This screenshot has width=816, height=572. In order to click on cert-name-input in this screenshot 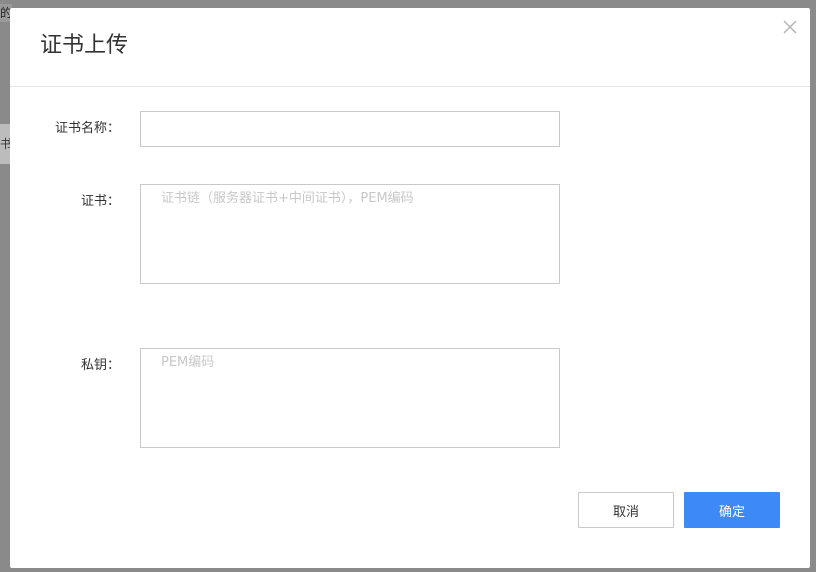, I will do `click(350, 129)`.